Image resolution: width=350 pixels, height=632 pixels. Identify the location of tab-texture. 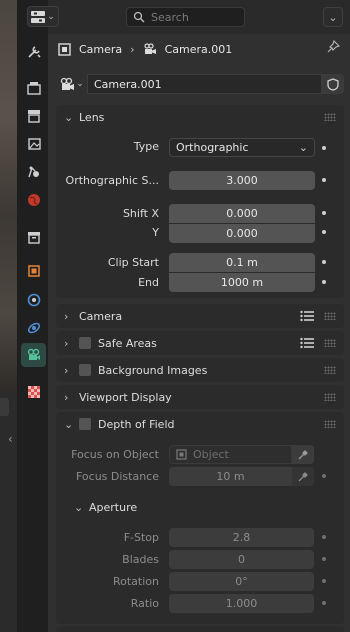
(33, 392).